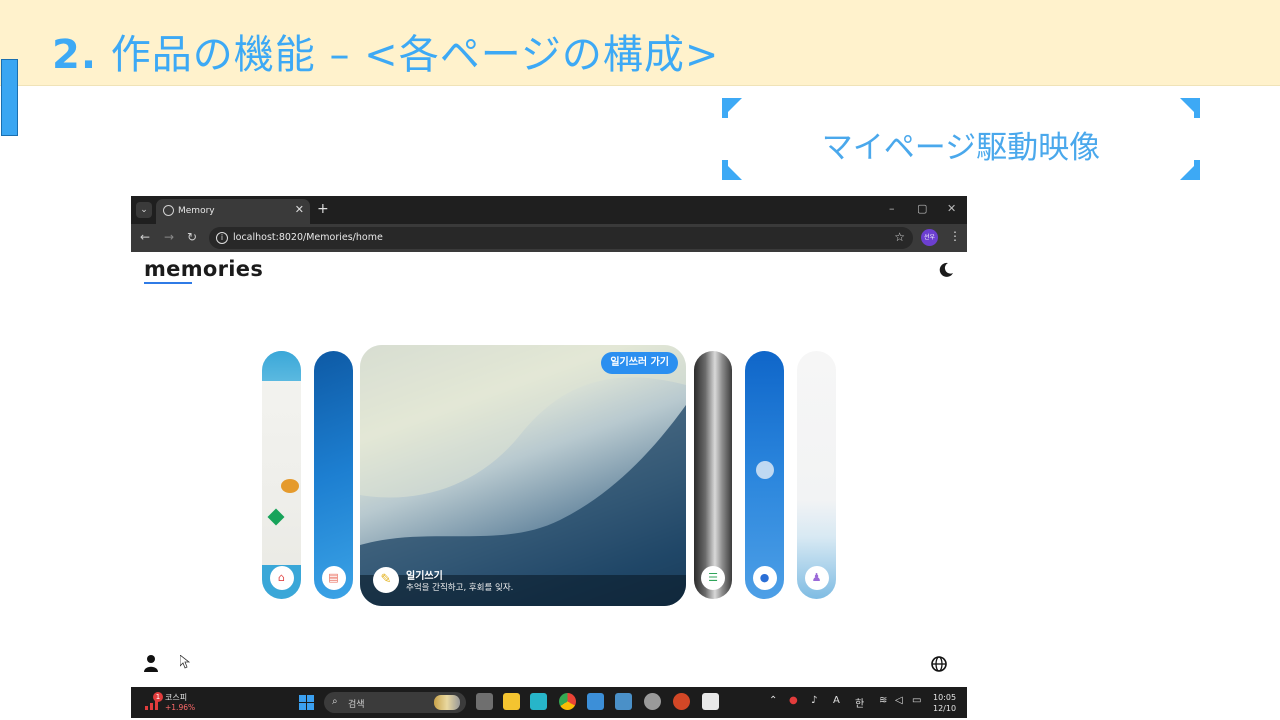  Describe the element at coordinates (955, 236) in the screenshot. I see `menu-kebab-icon: ⋮` at that location.